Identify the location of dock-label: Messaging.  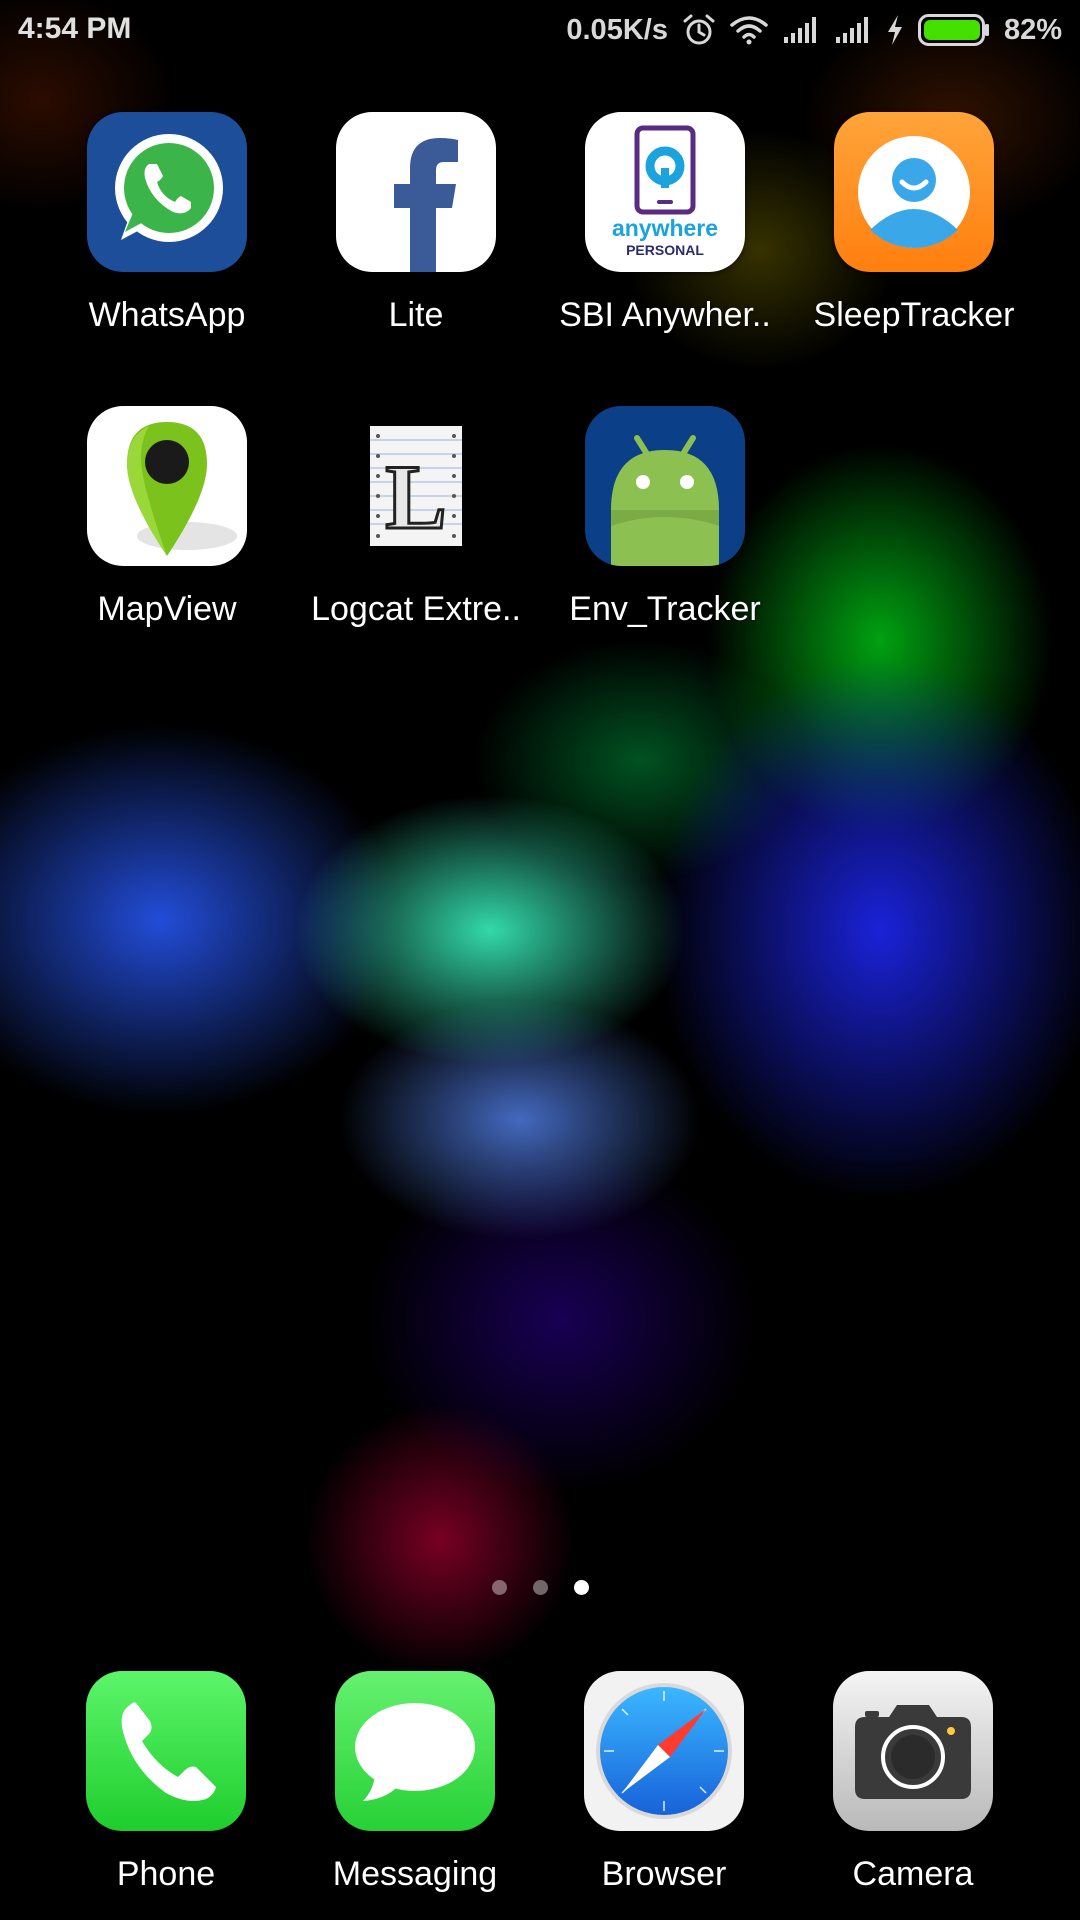
(415, 1874).